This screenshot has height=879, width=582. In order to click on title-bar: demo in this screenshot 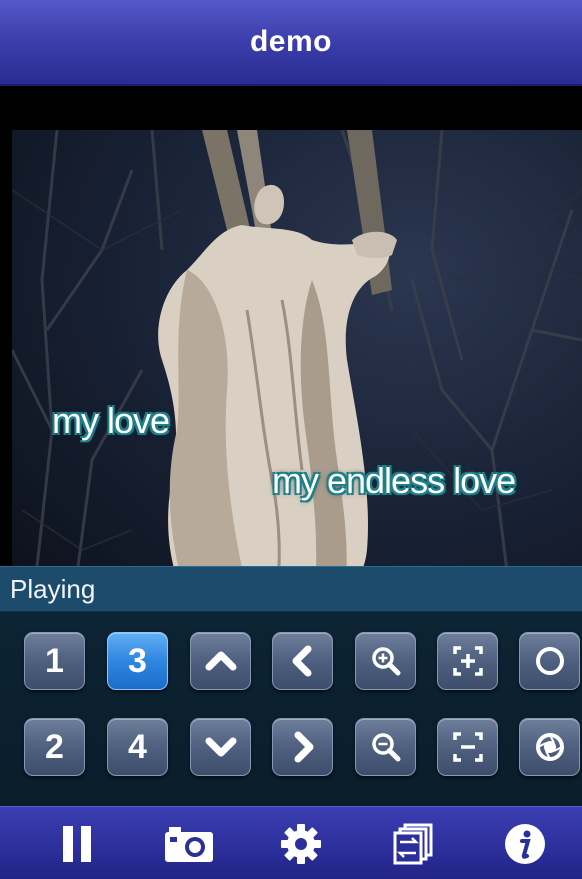, I will do `click(291, 43)`.